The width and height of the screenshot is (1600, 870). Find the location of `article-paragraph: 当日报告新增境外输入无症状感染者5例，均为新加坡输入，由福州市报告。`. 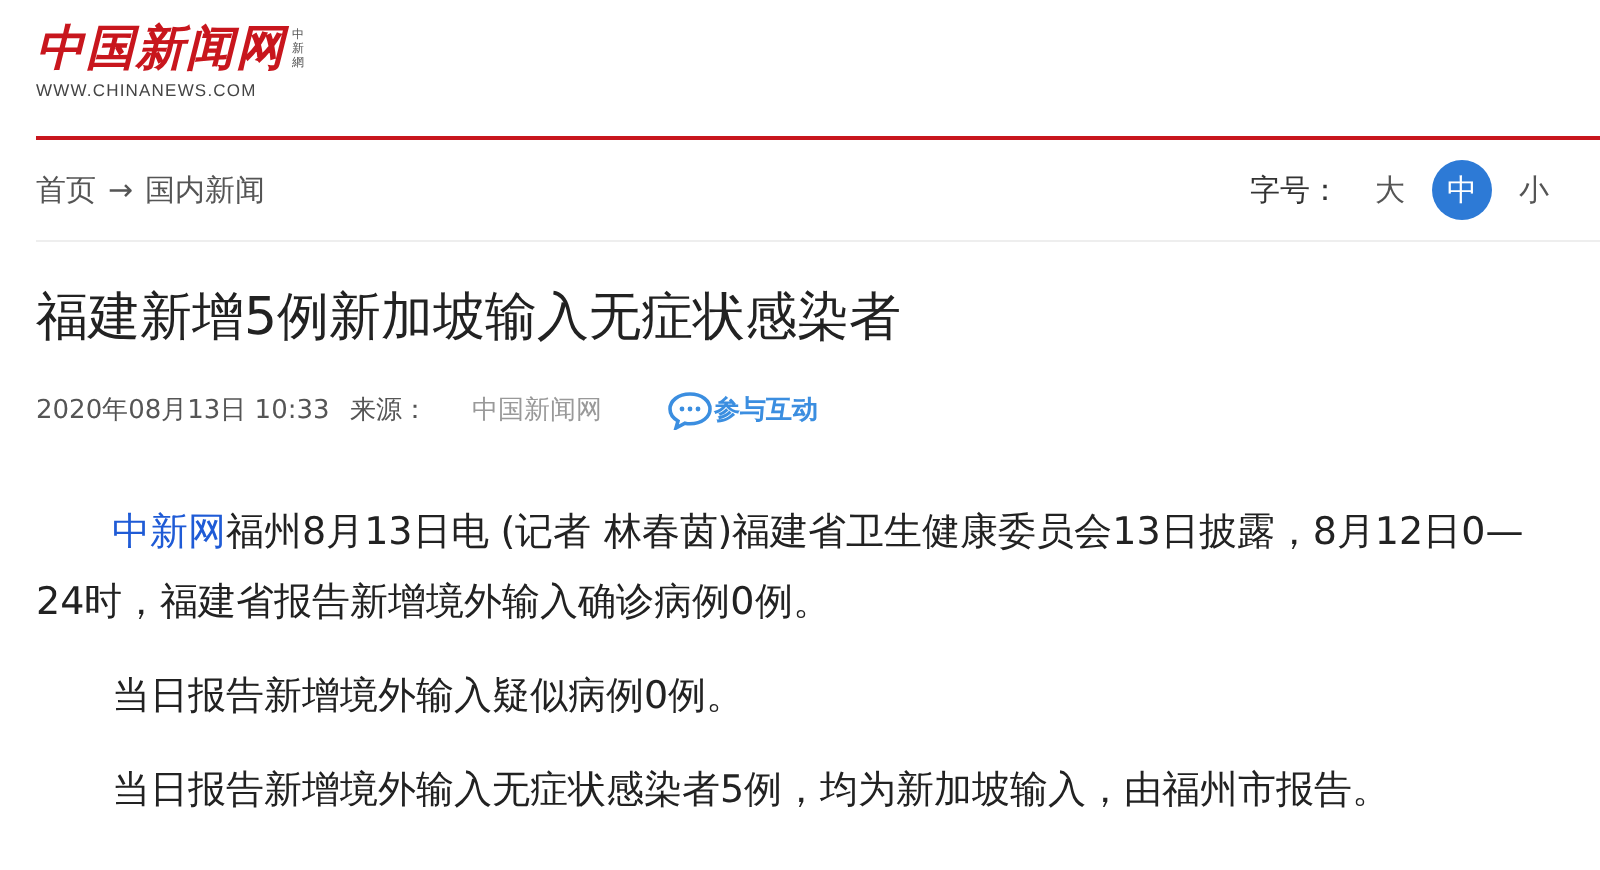

article-paragraph: 当日报告新增境外输入无症状感染者5例，均为新加坡输入，由福州市报告。 is located at coordinates (751, 791).